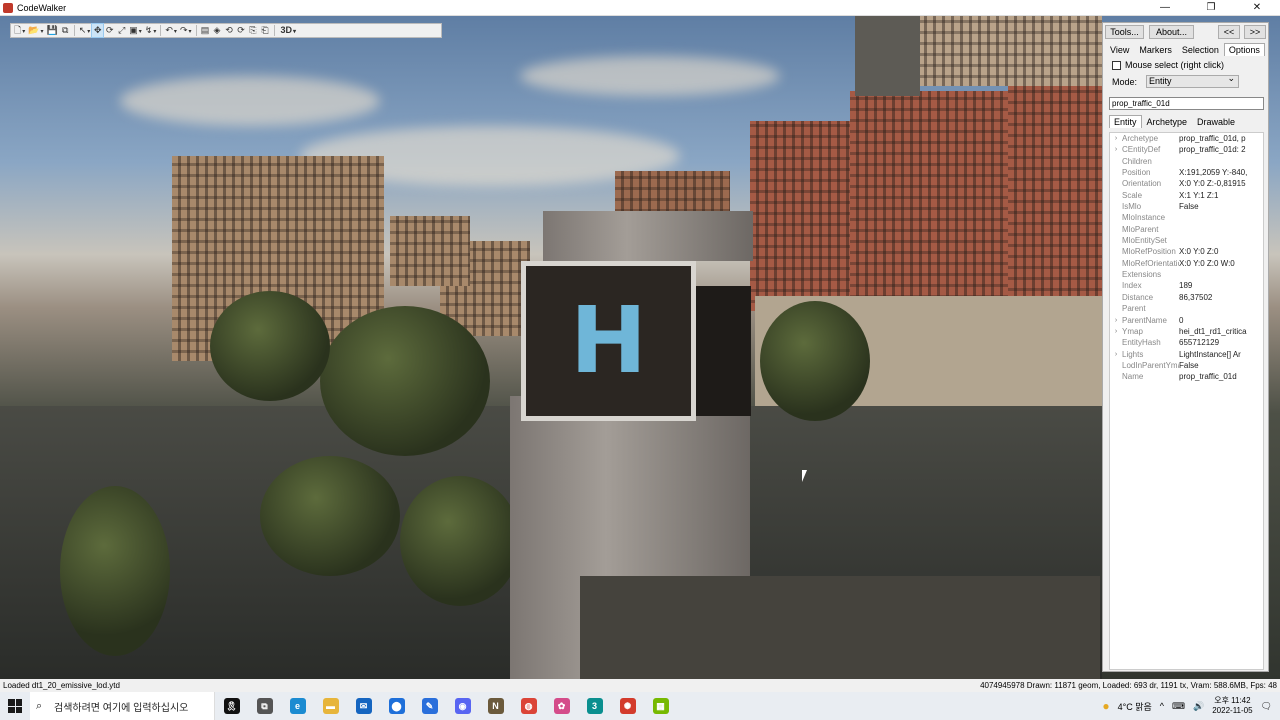  I want to click on property-row: Index 189, so click(1186, 285).